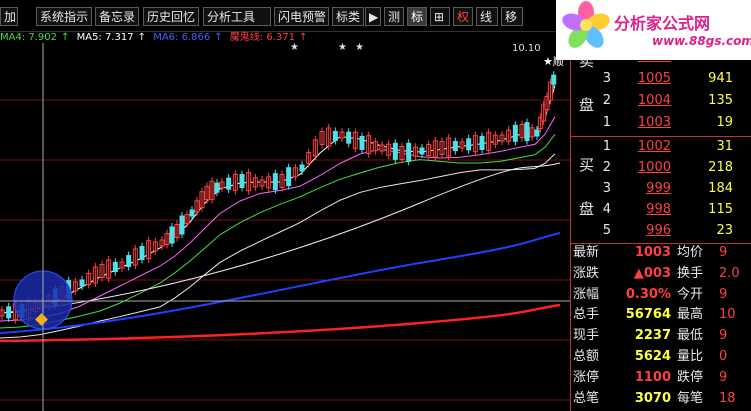 The image size is (751, 411). What do you see at coordinates (171, 16) in the screenshot?
I see `toolbar-item-history: 历史回忆` at bounding box center [171, 16].